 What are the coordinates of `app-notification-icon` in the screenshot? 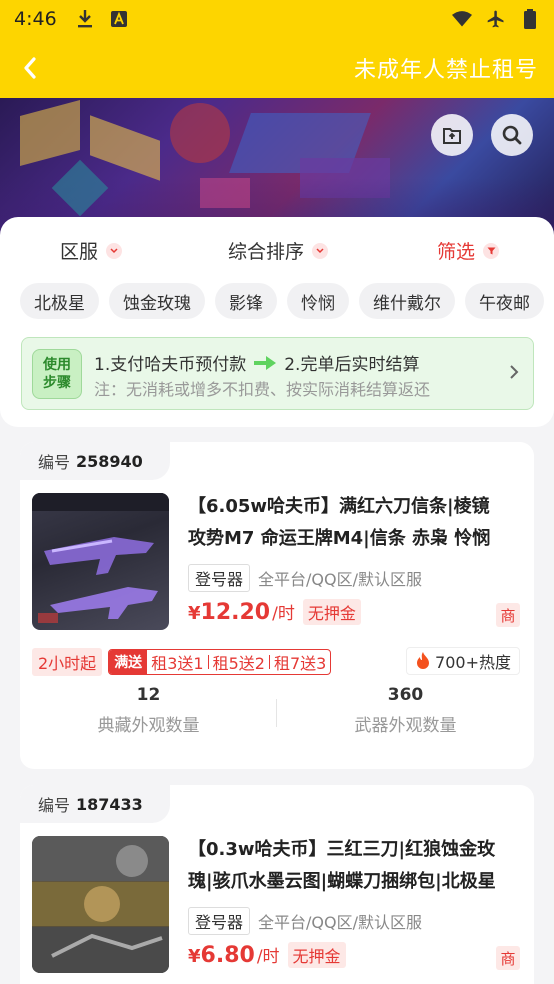 It's located at (119, 19).